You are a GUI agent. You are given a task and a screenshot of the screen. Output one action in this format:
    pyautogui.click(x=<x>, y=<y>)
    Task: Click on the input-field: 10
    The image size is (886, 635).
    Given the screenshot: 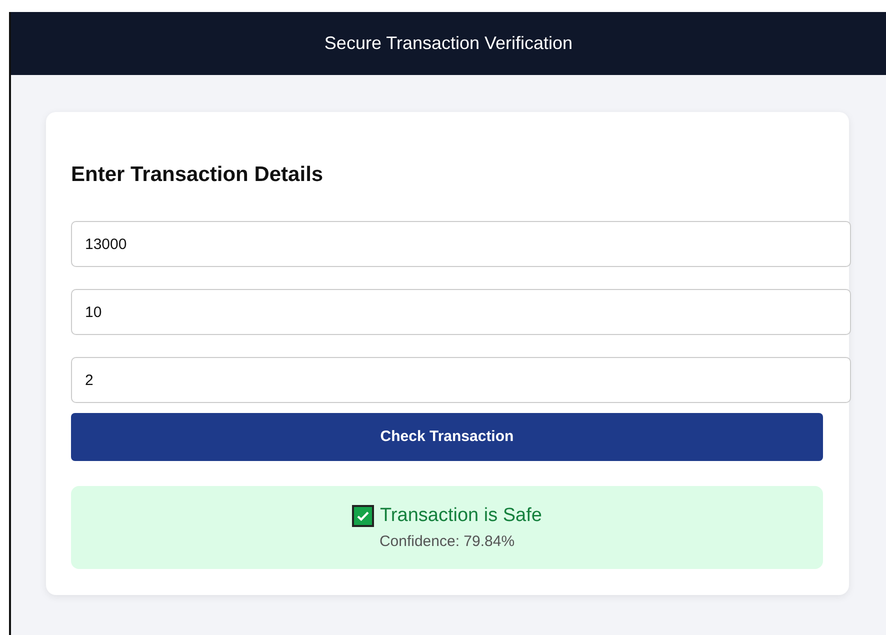 What is the action you would take?
    pyautogui.click(x=461, y=312)
    